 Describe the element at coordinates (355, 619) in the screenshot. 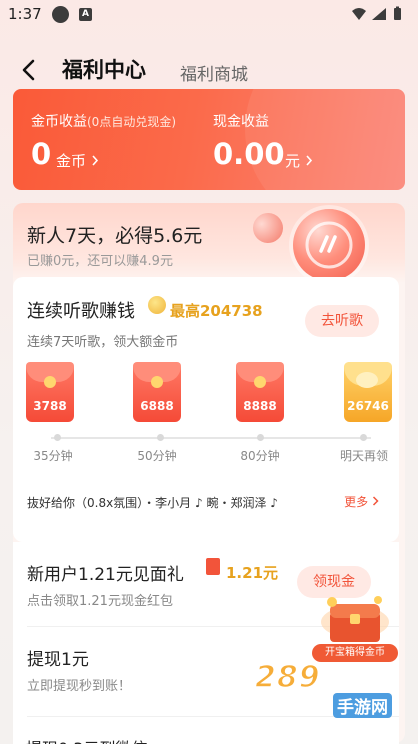

I see `treasure-chest-icon` at that location.